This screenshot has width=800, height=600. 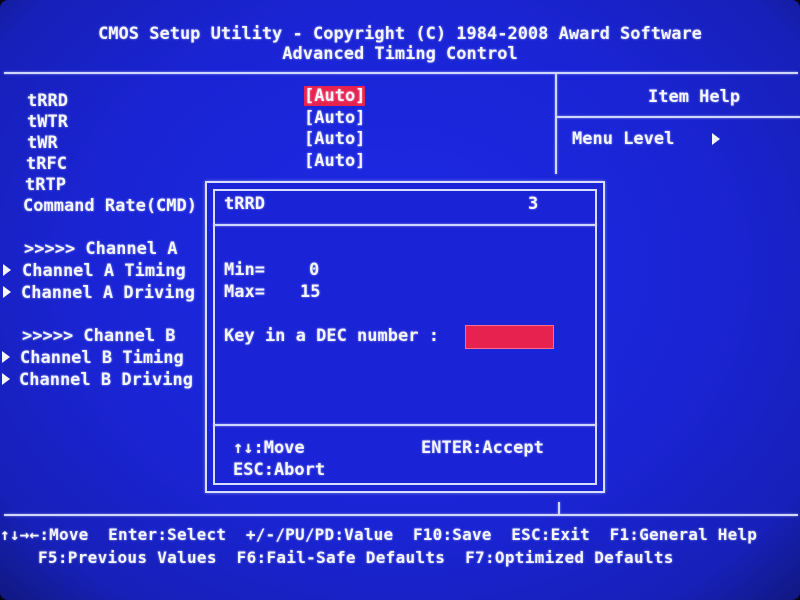 What do you see at coordinates (102, 358) in the screenshot?
I see `submenu-channel-b-timing: Channel B Timing` at bounding box center [102, 358].